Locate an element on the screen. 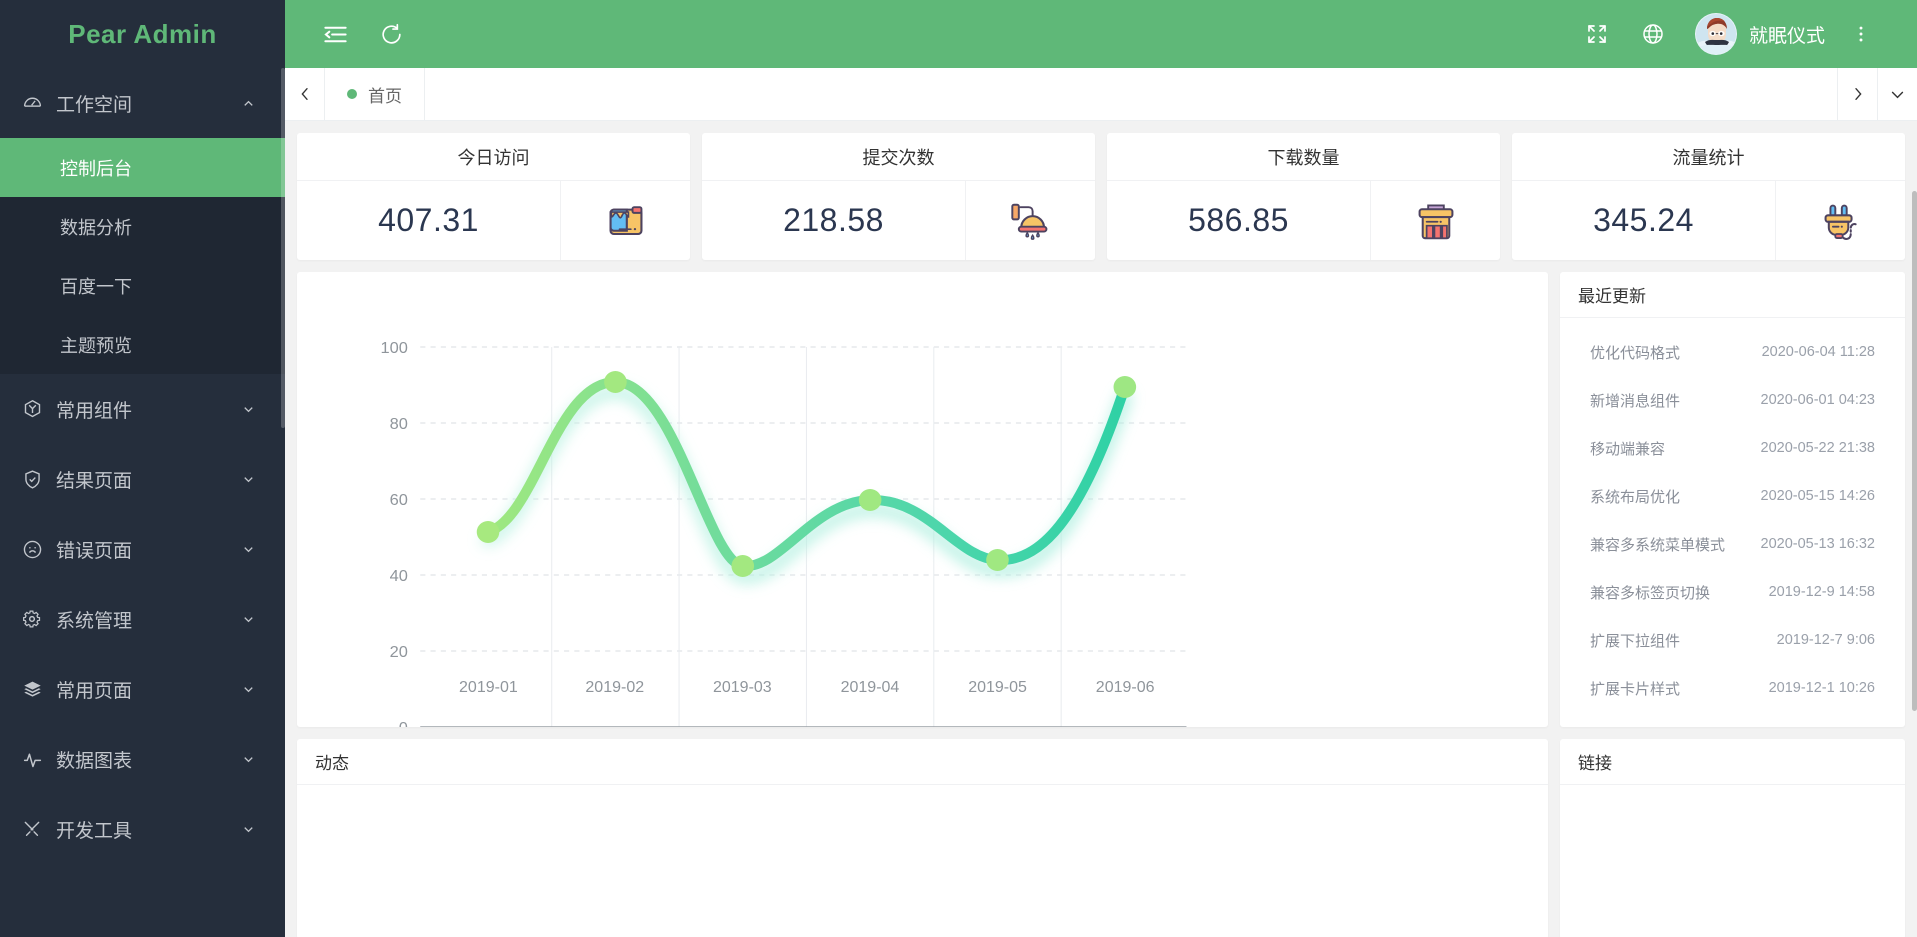  sidebar-group-label: 开发工具 is located at coordinates (94, 831).